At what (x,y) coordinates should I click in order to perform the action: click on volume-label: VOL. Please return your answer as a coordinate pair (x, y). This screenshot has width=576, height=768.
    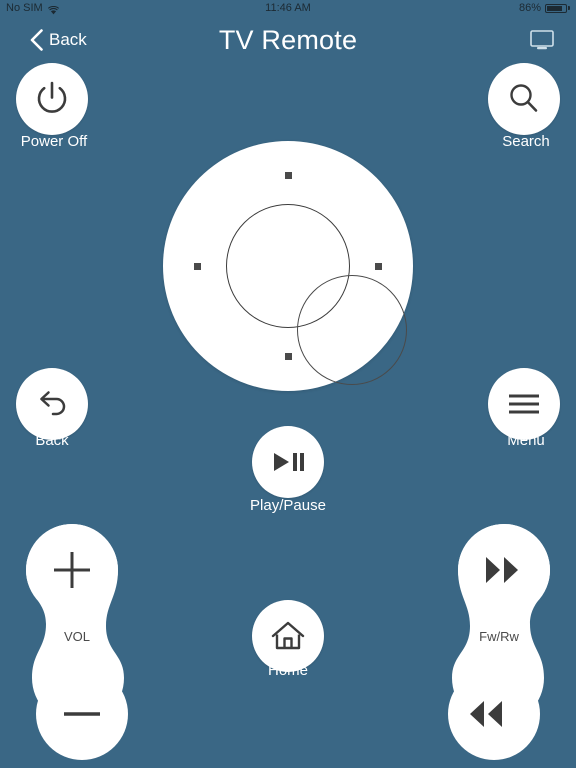
    Looking at the image, I should click on (76, 636).